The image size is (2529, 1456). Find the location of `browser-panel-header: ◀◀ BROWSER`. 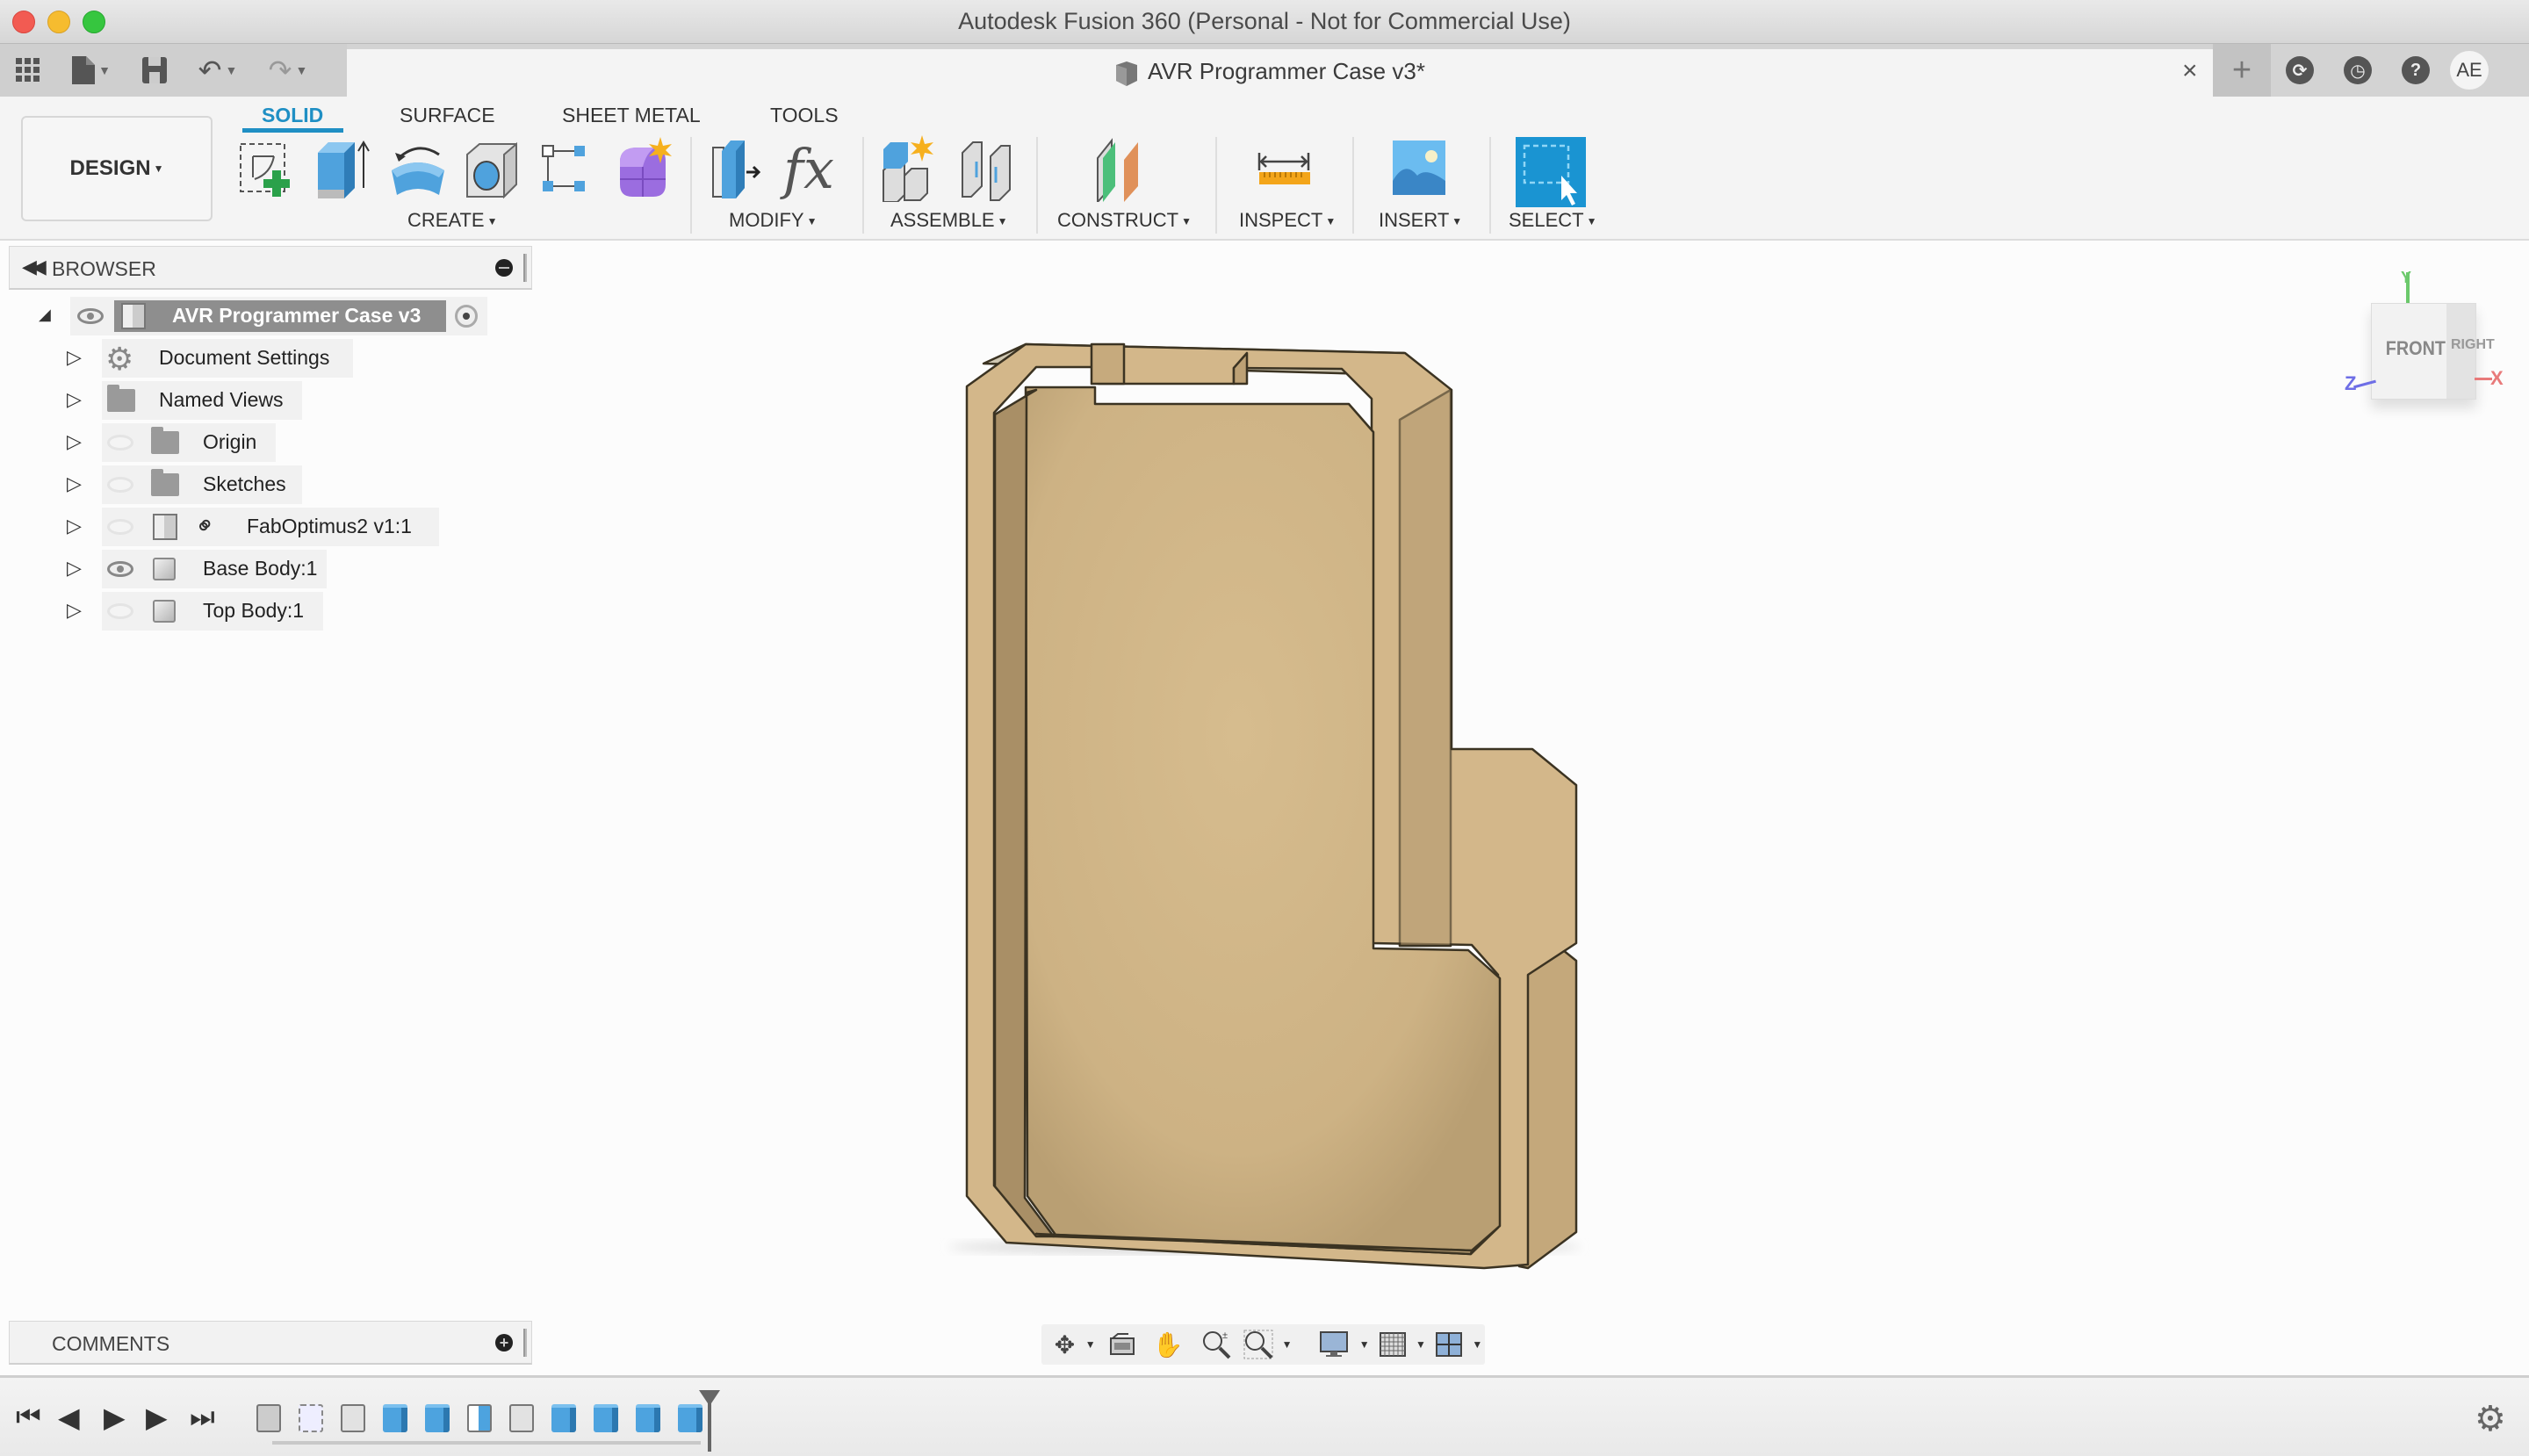

browser-panel-header: ◀◀ BROWSER is located at coordinates (271, 268).